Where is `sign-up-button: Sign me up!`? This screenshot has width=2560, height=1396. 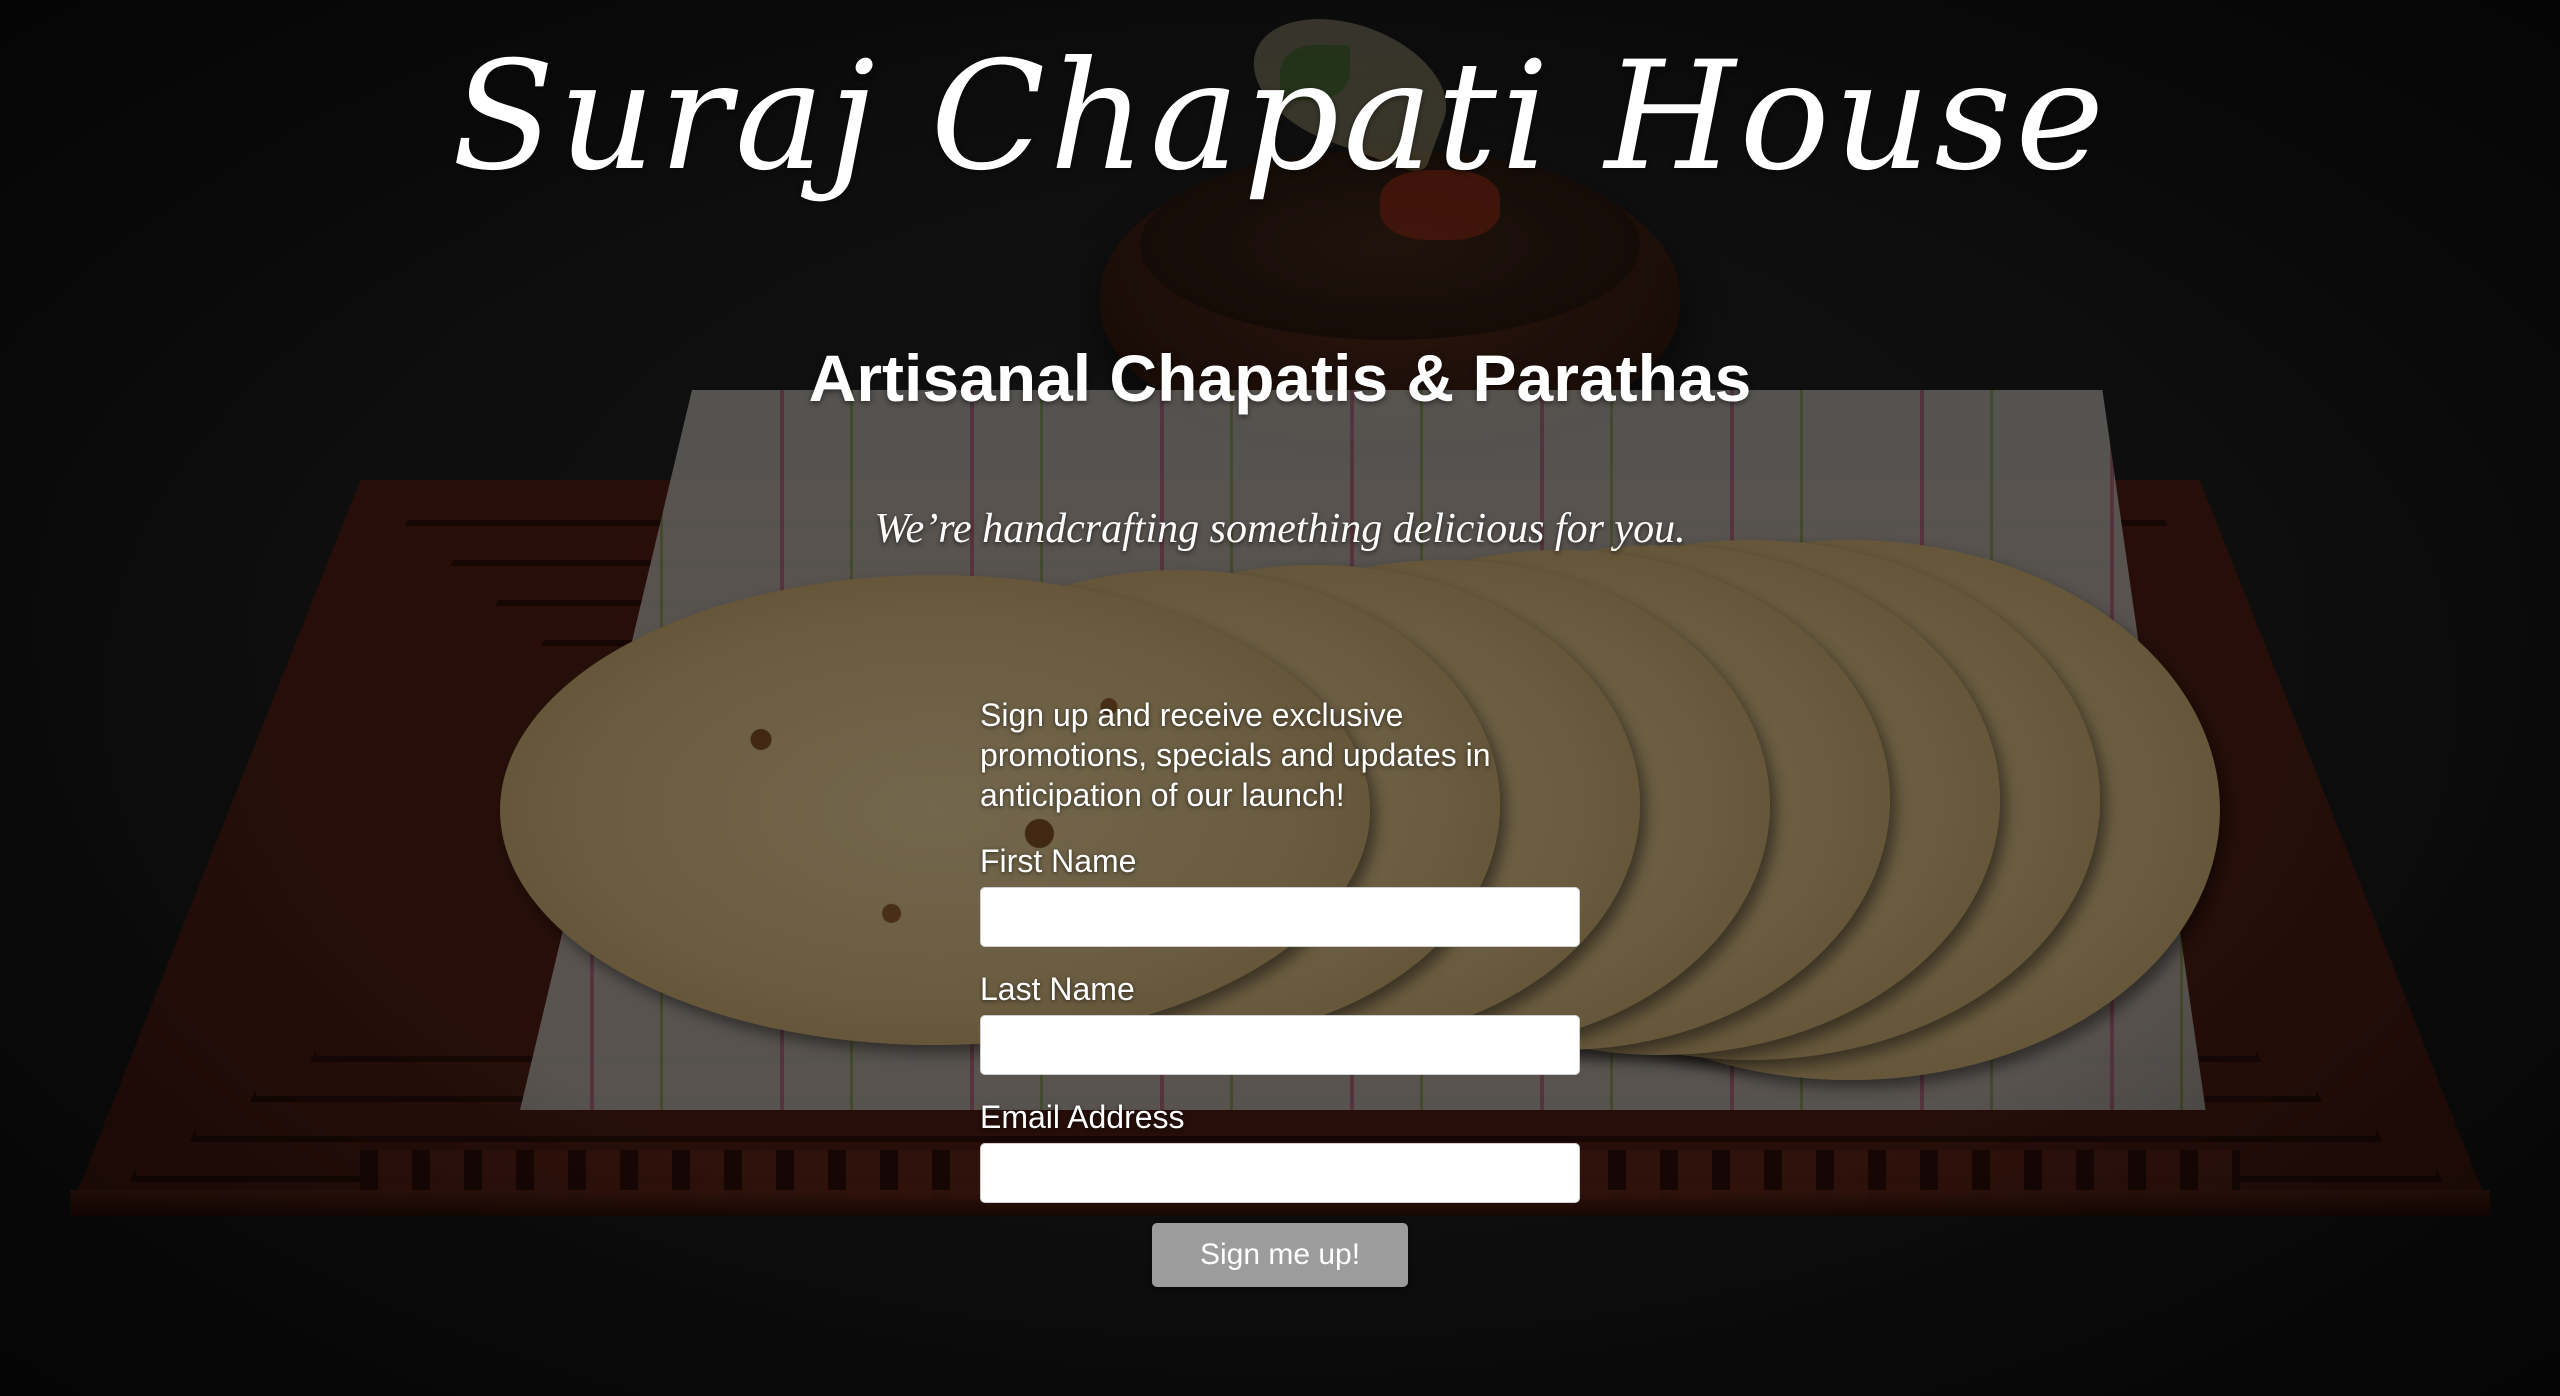
sign-up-button: Sign me up! is located at coordinates (1280, 1255).